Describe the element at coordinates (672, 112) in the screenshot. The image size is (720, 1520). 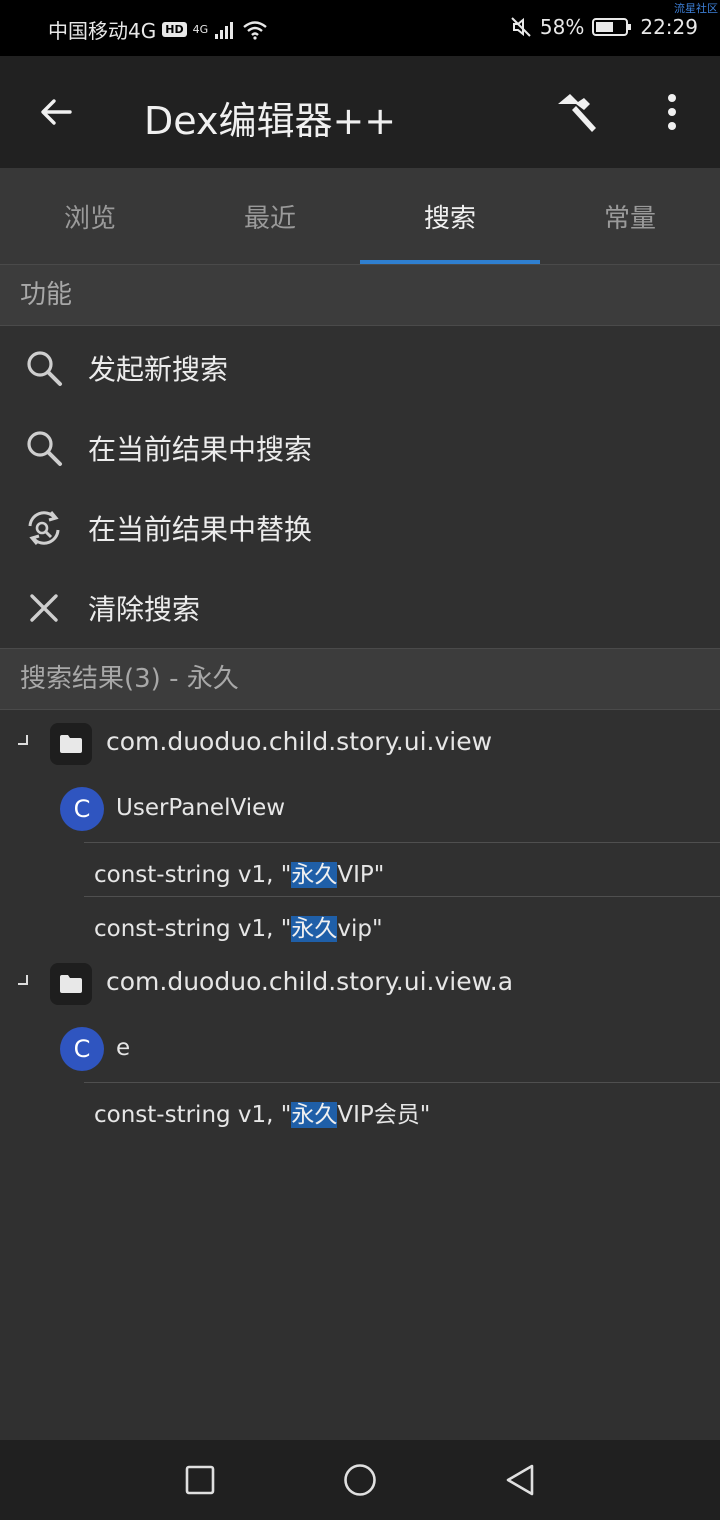
I see `more-vert-icon` at that location.